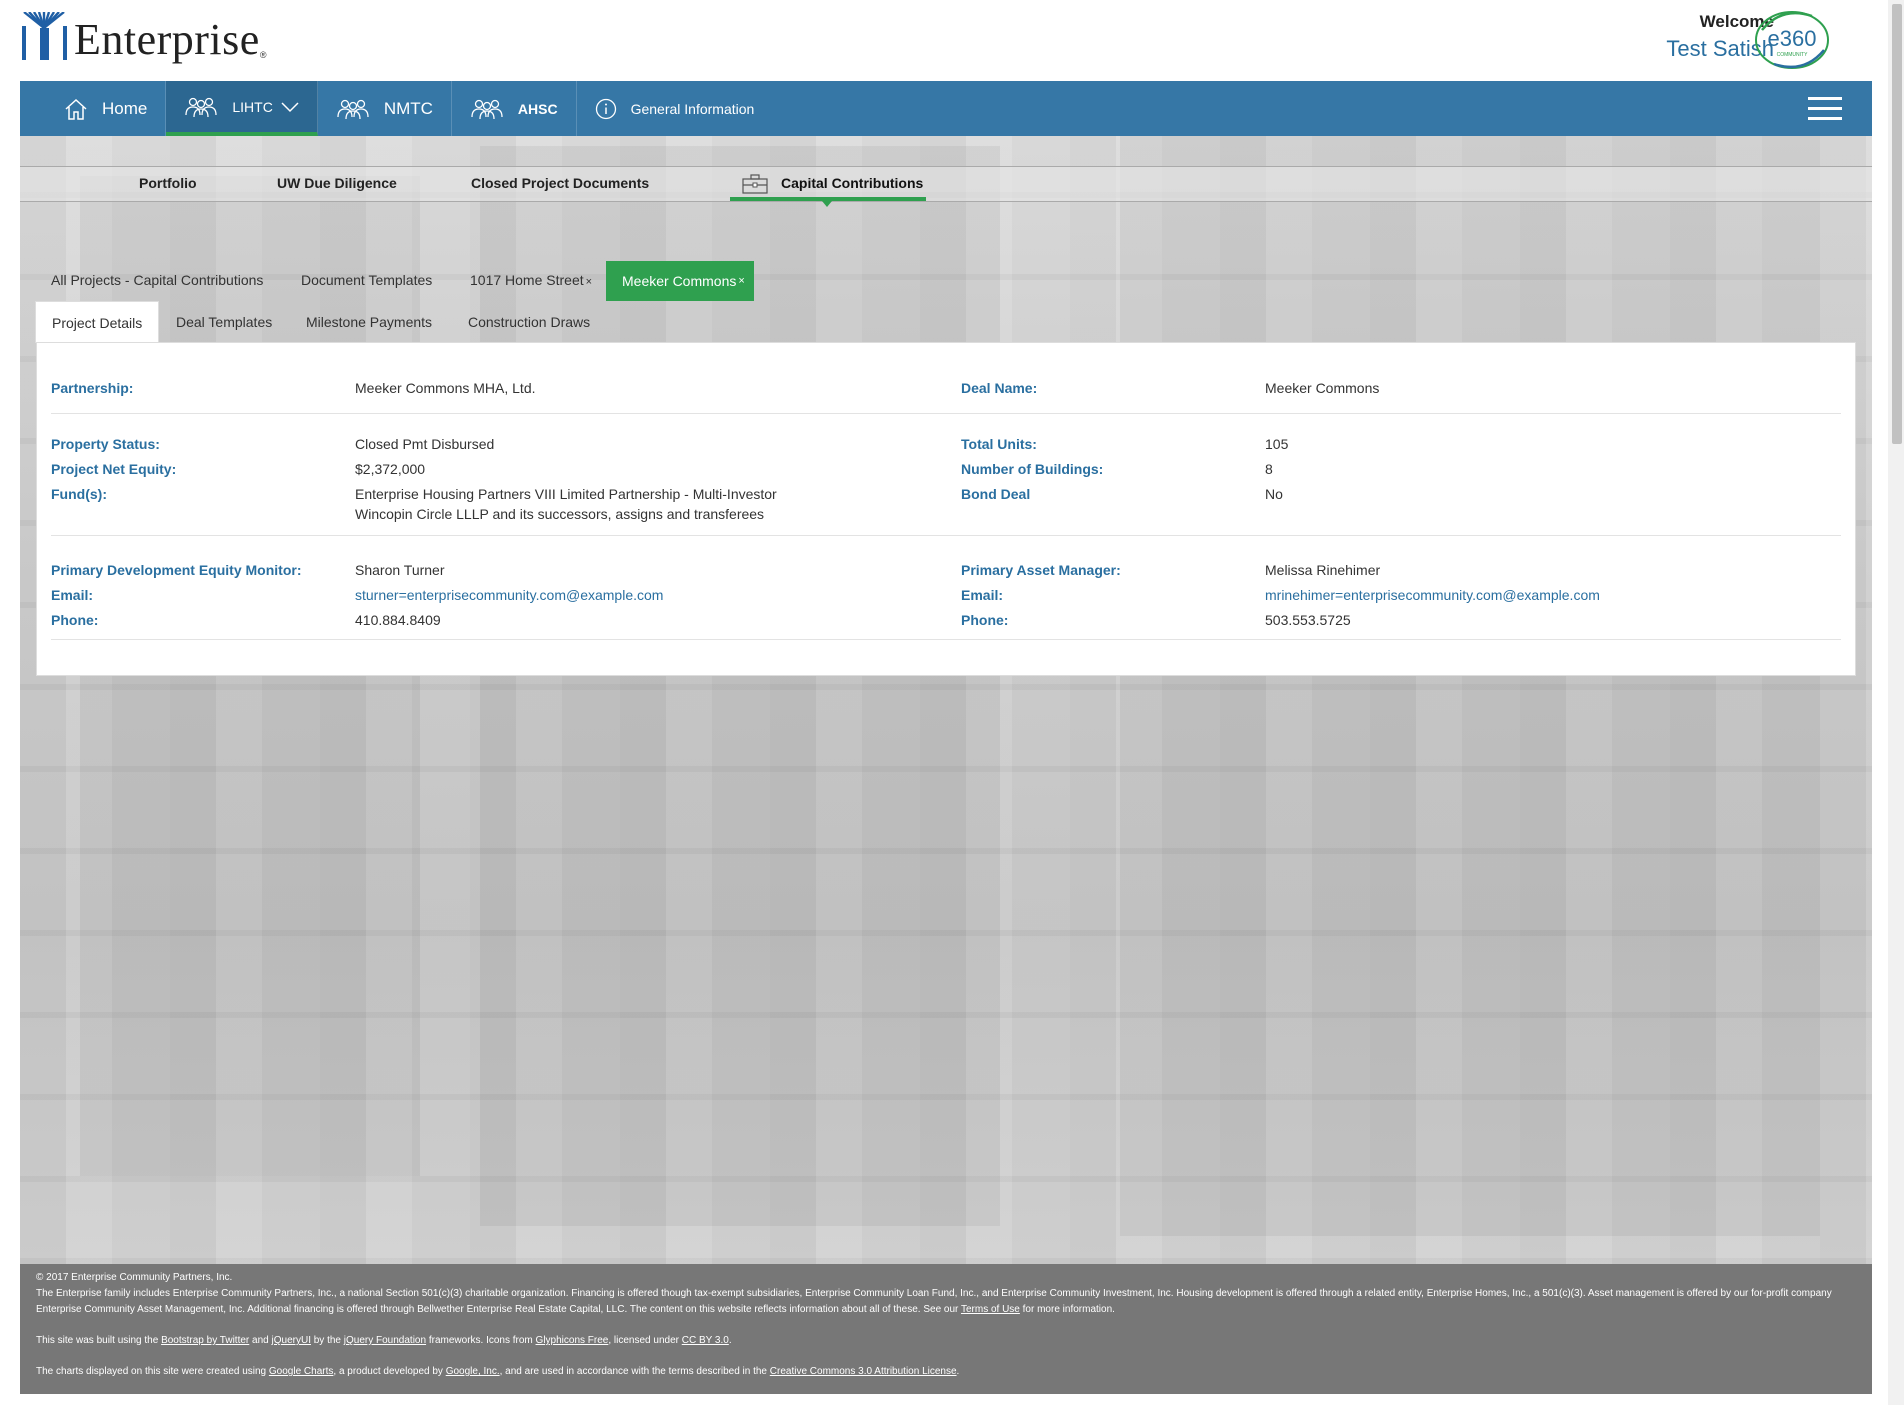 This screenshot has height=1405, width=1904. Describe the element at coordinates (425, 444) in the screenshot. I see `property-status-value: Closed Pmt Disbursed` at that location.